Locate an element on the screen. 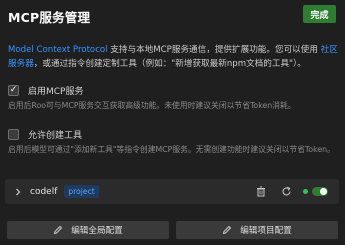 Image resolution: width=345 pixels, height=245 pixels. intro-text-2: ，或通过指令创建定制工具（例如："新增获取最新npm文档的工具"）。 is located at coordinates (169, 64).